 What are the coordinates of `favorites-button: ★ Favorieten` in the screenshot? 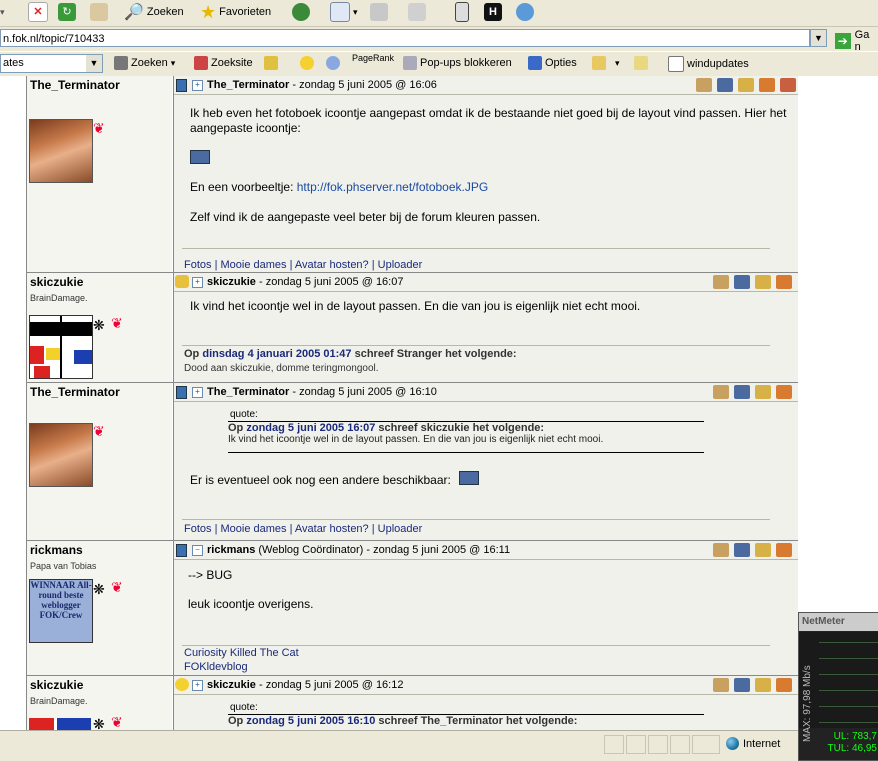 It's located at (235, 12).